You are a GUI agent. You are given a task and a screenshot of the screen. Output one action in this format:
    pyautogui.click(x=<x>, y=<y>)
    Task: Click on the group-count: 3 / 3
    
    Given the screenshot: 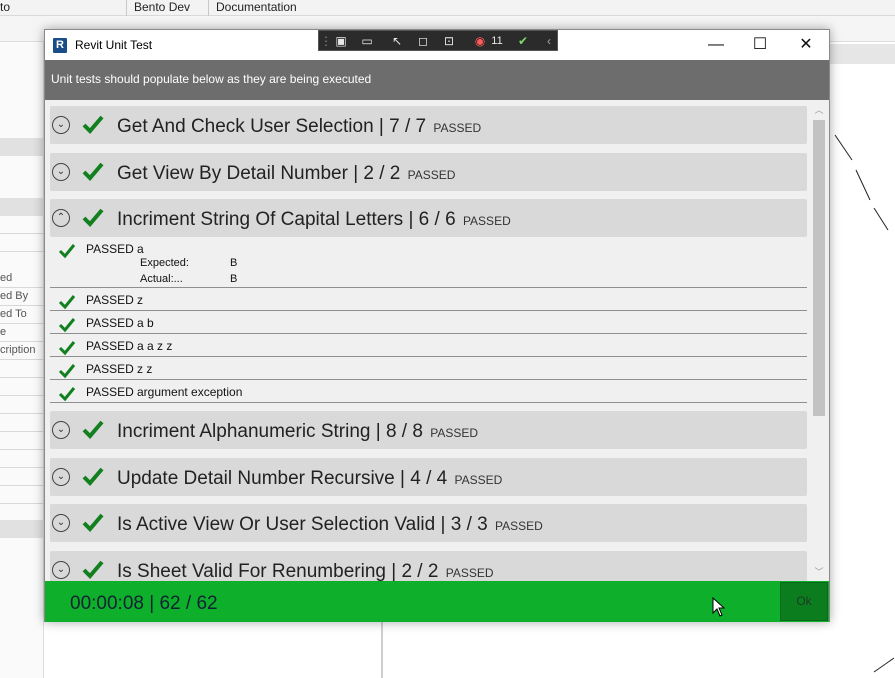 What is the action you would take?
    pyautogui.click(x=469, y=524)
    